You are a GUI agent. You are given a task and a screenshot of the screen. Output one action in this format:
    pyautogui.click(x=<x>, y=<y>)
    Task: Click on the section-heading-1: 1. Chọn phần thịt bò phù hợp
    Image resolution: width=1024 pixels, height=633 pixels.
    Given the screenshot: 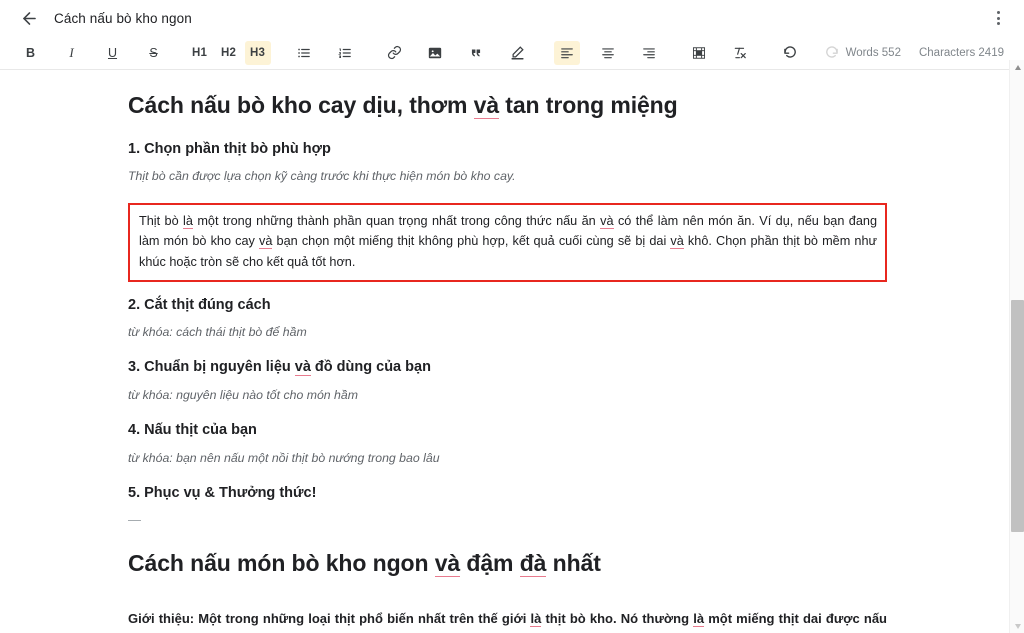 What is the action you would take?
    pyautogui.click(x=507, y=150)
    